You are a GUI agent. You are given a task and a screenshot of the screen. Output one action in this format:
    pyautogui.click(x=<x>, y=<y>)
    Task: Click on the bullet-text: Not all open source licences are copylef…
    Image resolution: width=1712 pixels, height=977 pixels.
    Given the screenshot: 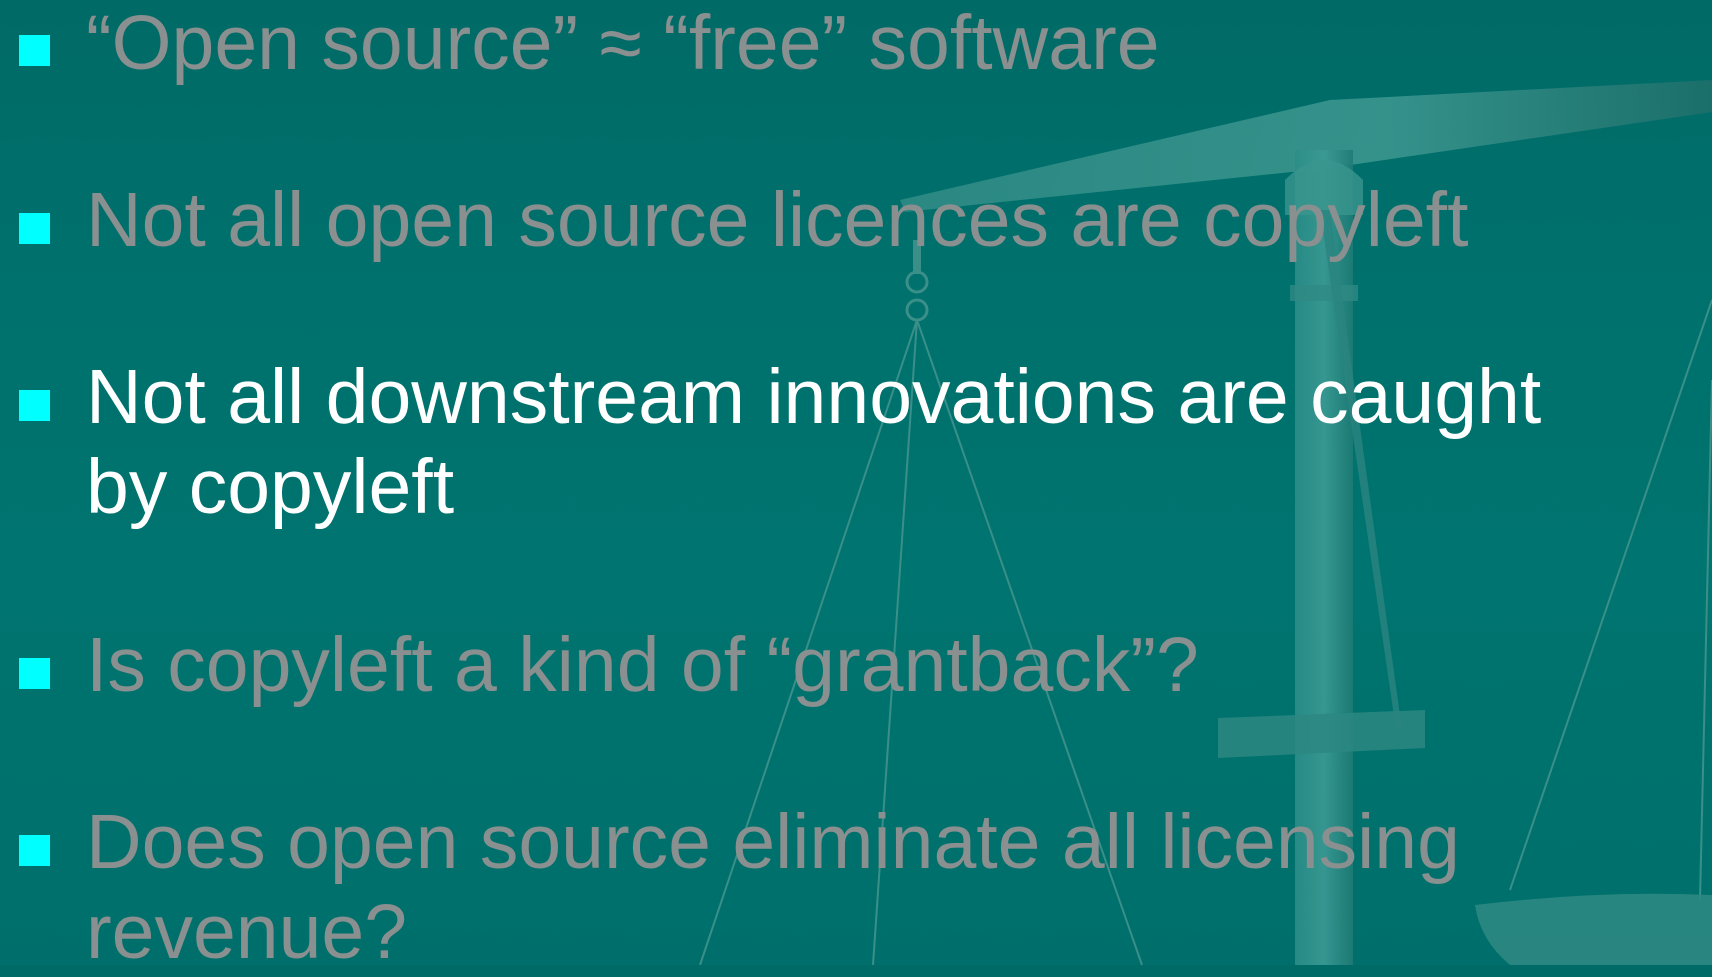 What is the action you would take?
    pyautogui.click(x=891, y=220)
    